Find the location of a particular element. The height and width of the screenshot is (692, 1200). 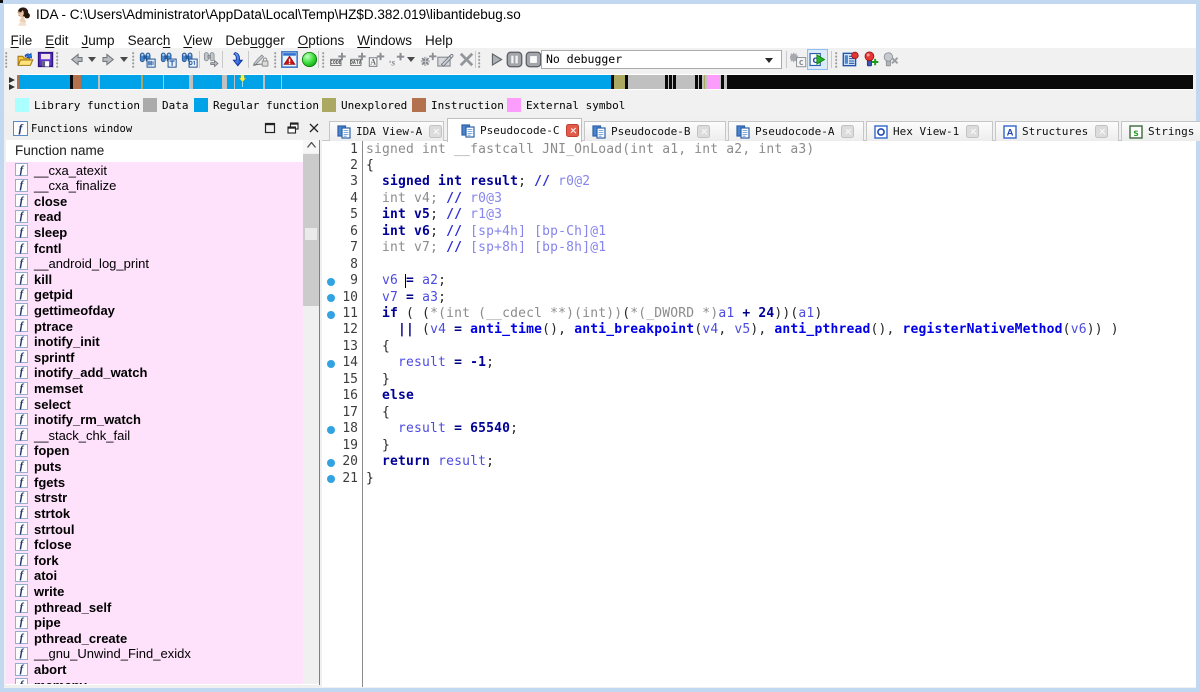

tab-strings: s Strings is located at coordinates (1160, 131).